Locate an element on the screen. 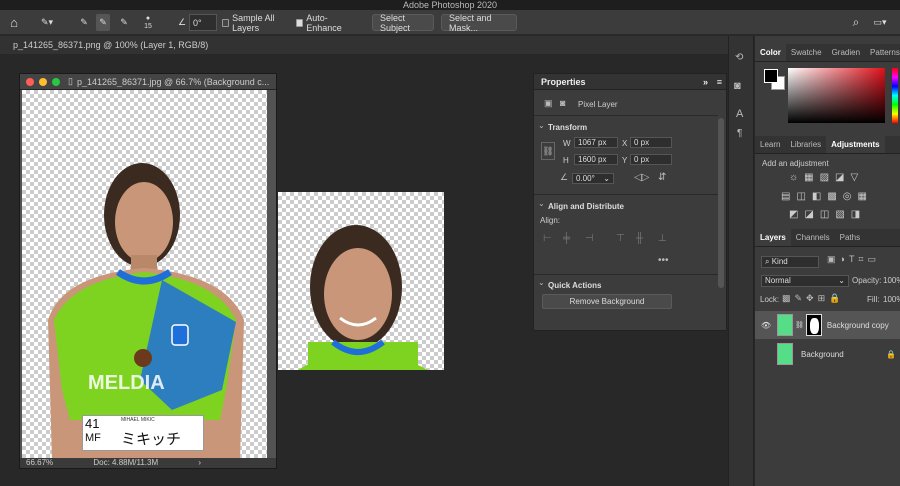 The height and width of the screenshot is (486, 900). opacity-label: Opacity: is located at coordinates (867, 280).